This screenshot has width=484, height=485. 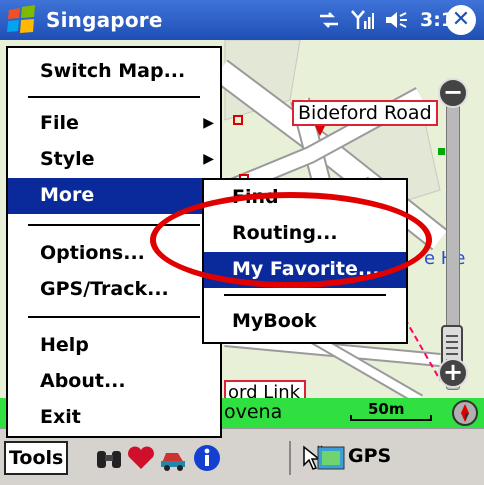 What do you see at coordinates (109, 458) in the screenshot?
I see `binoculars-icon` at bounding box center [109, 458].